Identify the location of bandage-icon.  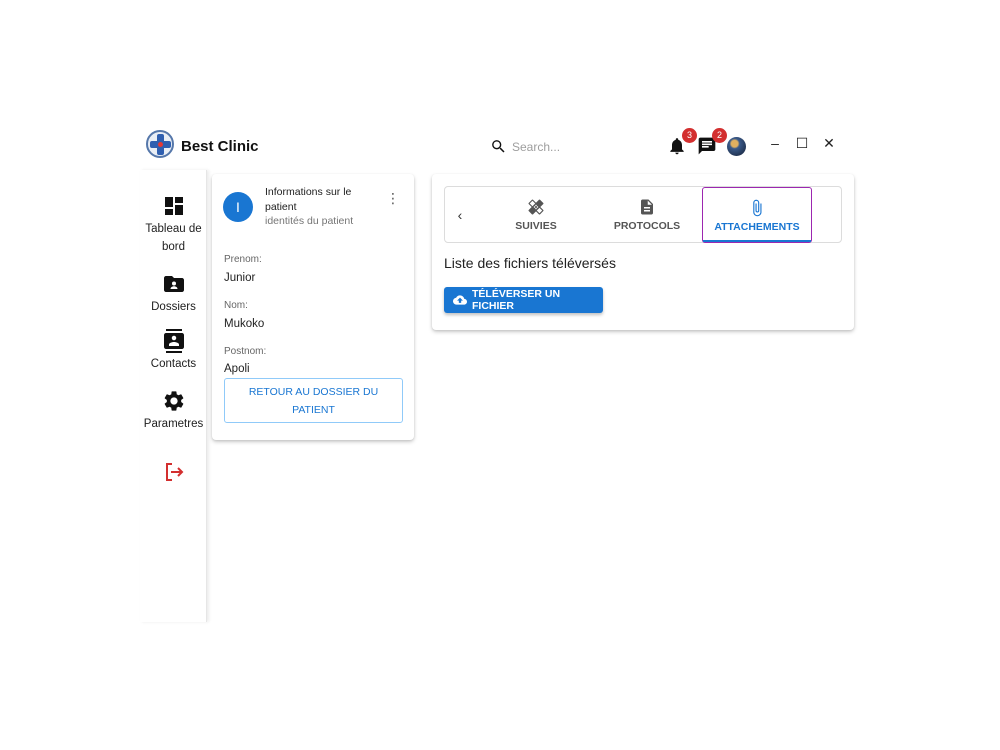
(536, 207).